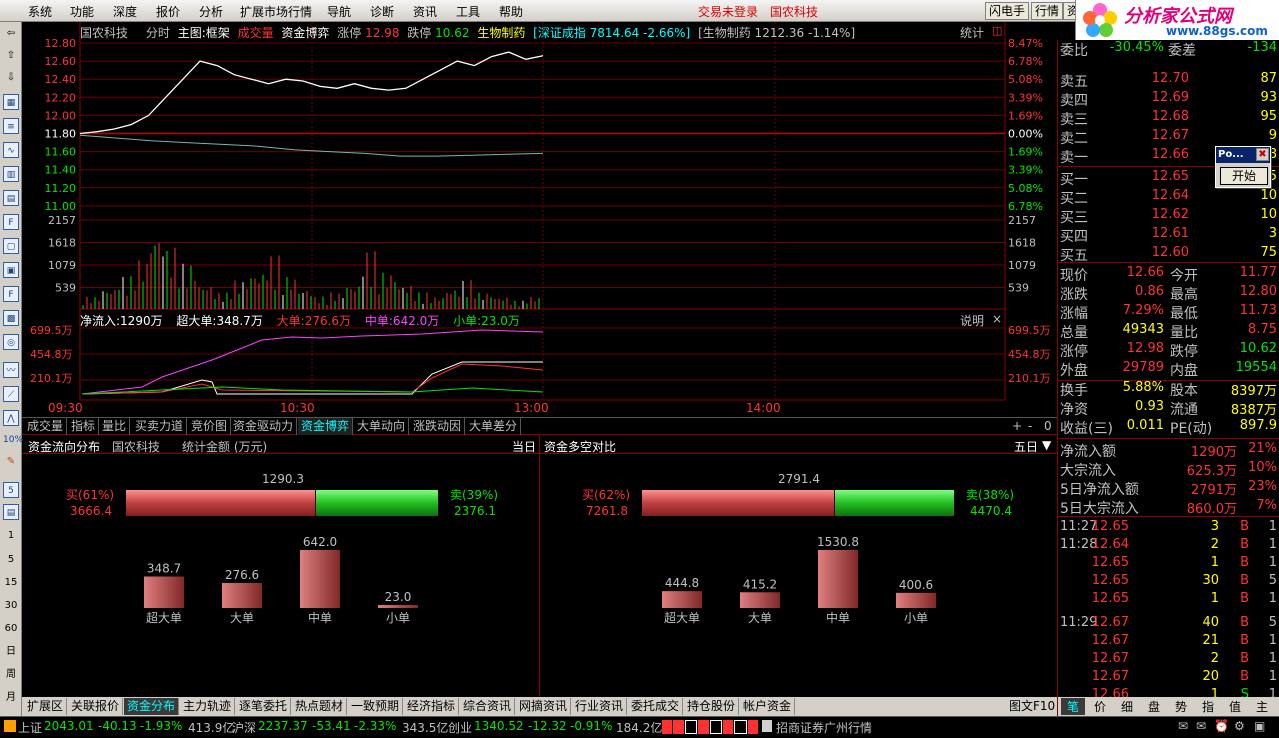 Image resolution: width=1279 pixels, height=738 pixels. I want to click on menu-extended-market: 扩展市场行情, so click(276, 11).